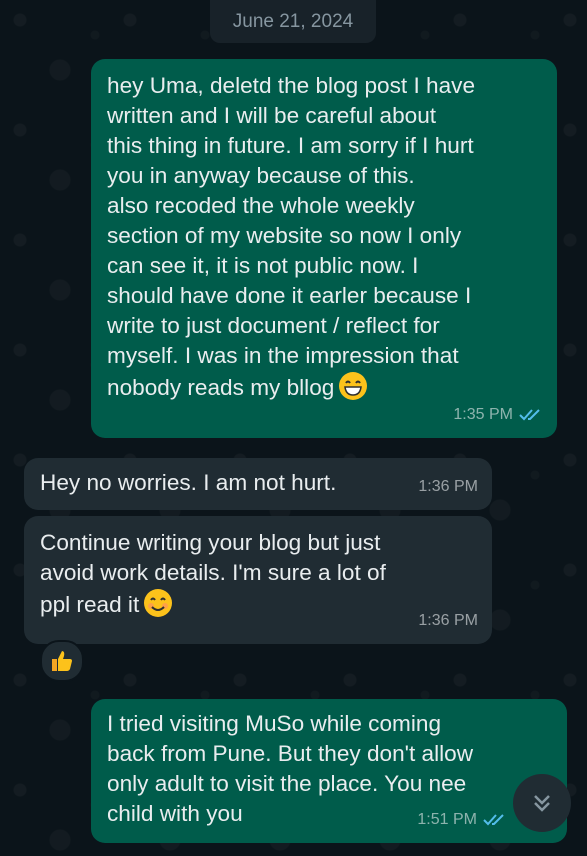  I want to click on message-meta: 1:51 PM, so click(462, 820).